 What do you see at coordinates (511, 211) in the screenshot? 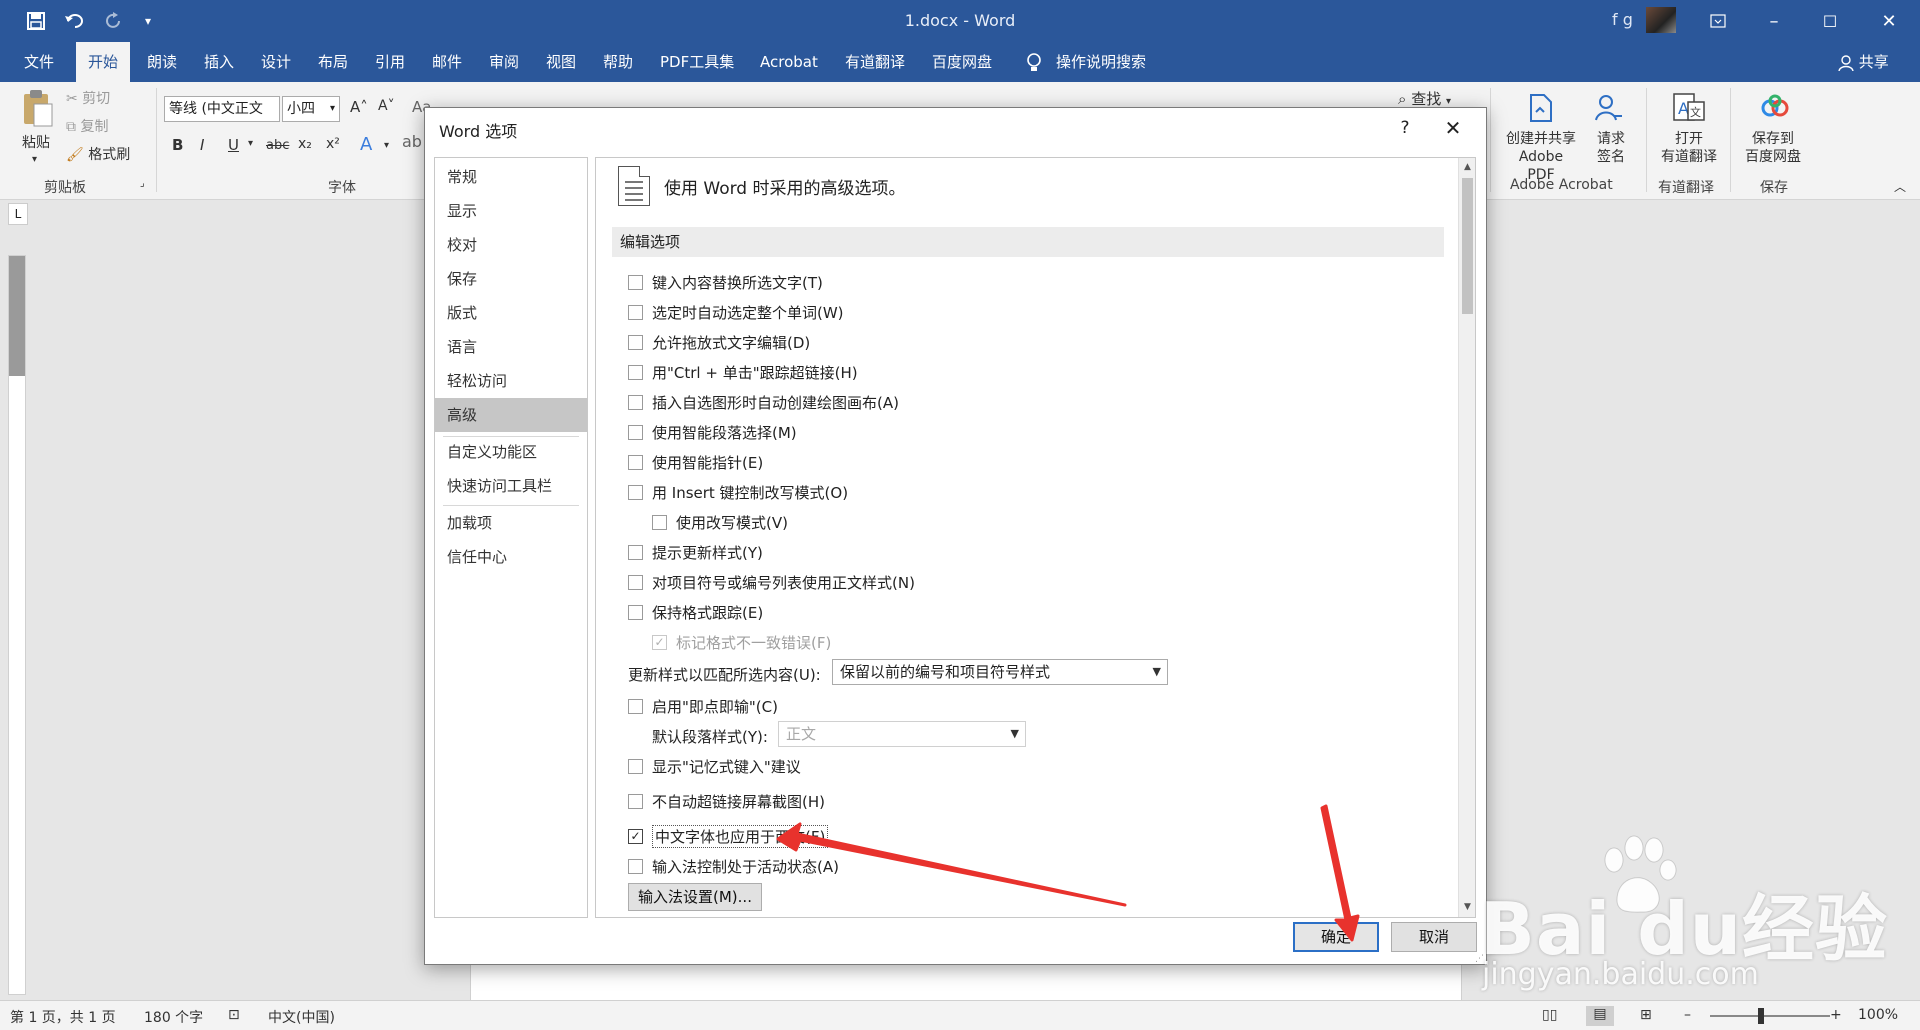
I see `nav-display: 显示` at bounding box center [511, 211].